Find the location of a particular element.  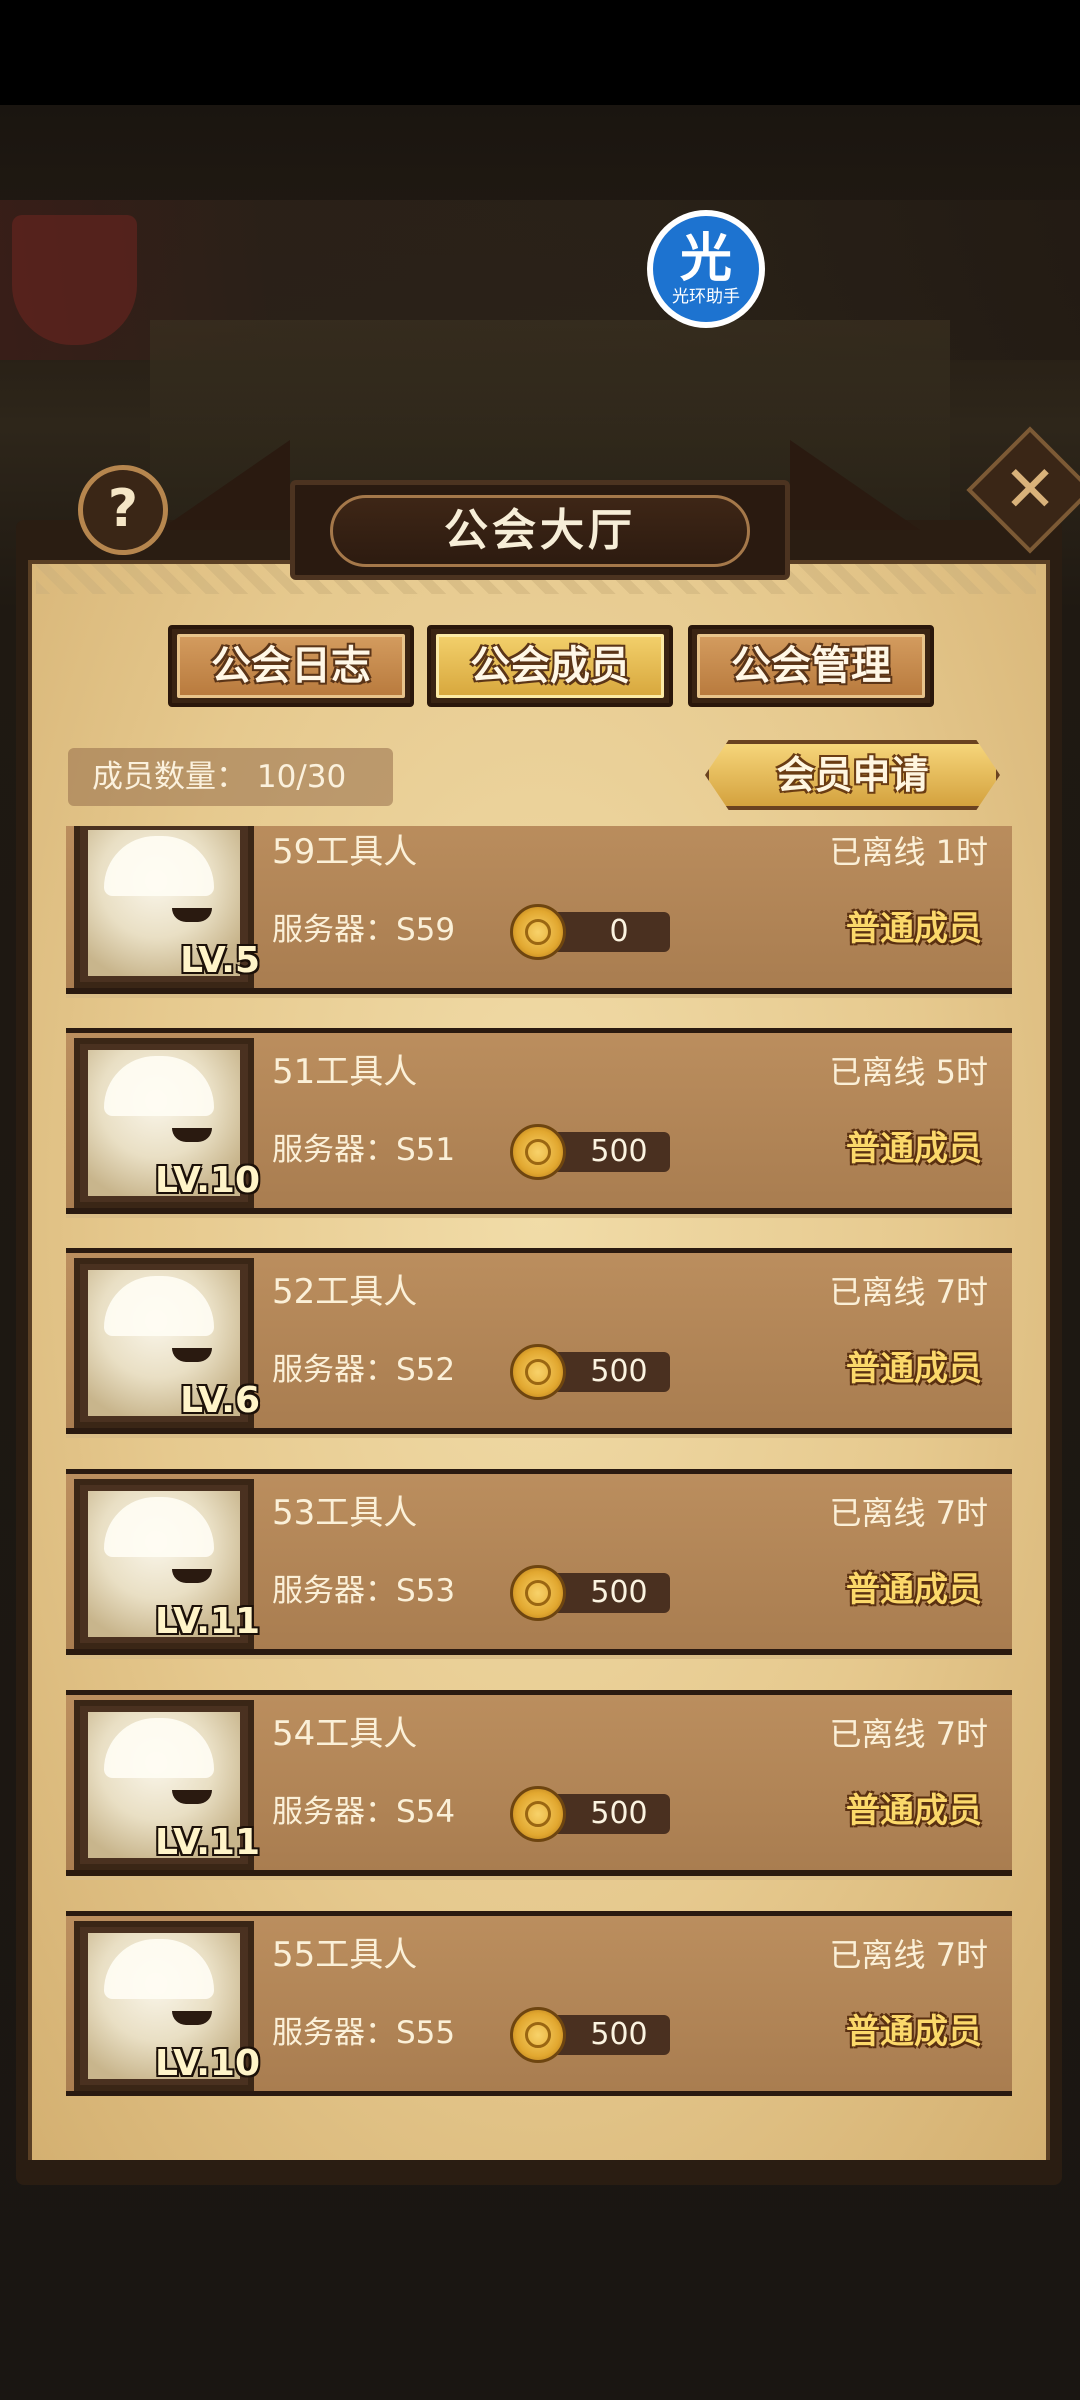

panel-bottom-edge is located at coordinates (540, 2169).